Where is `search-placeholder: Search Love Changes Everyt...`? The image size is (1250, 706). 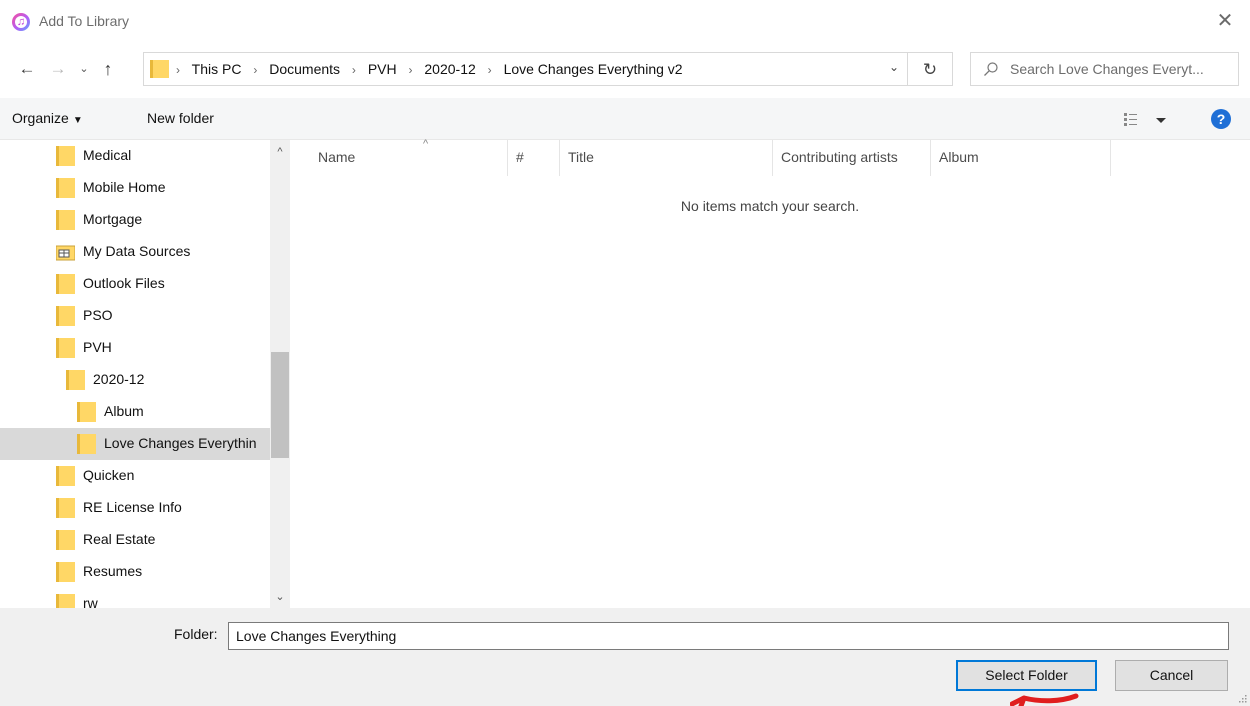 search-placeholder: Search Love Changes Everyt... is located at coordinates (1107, 69).